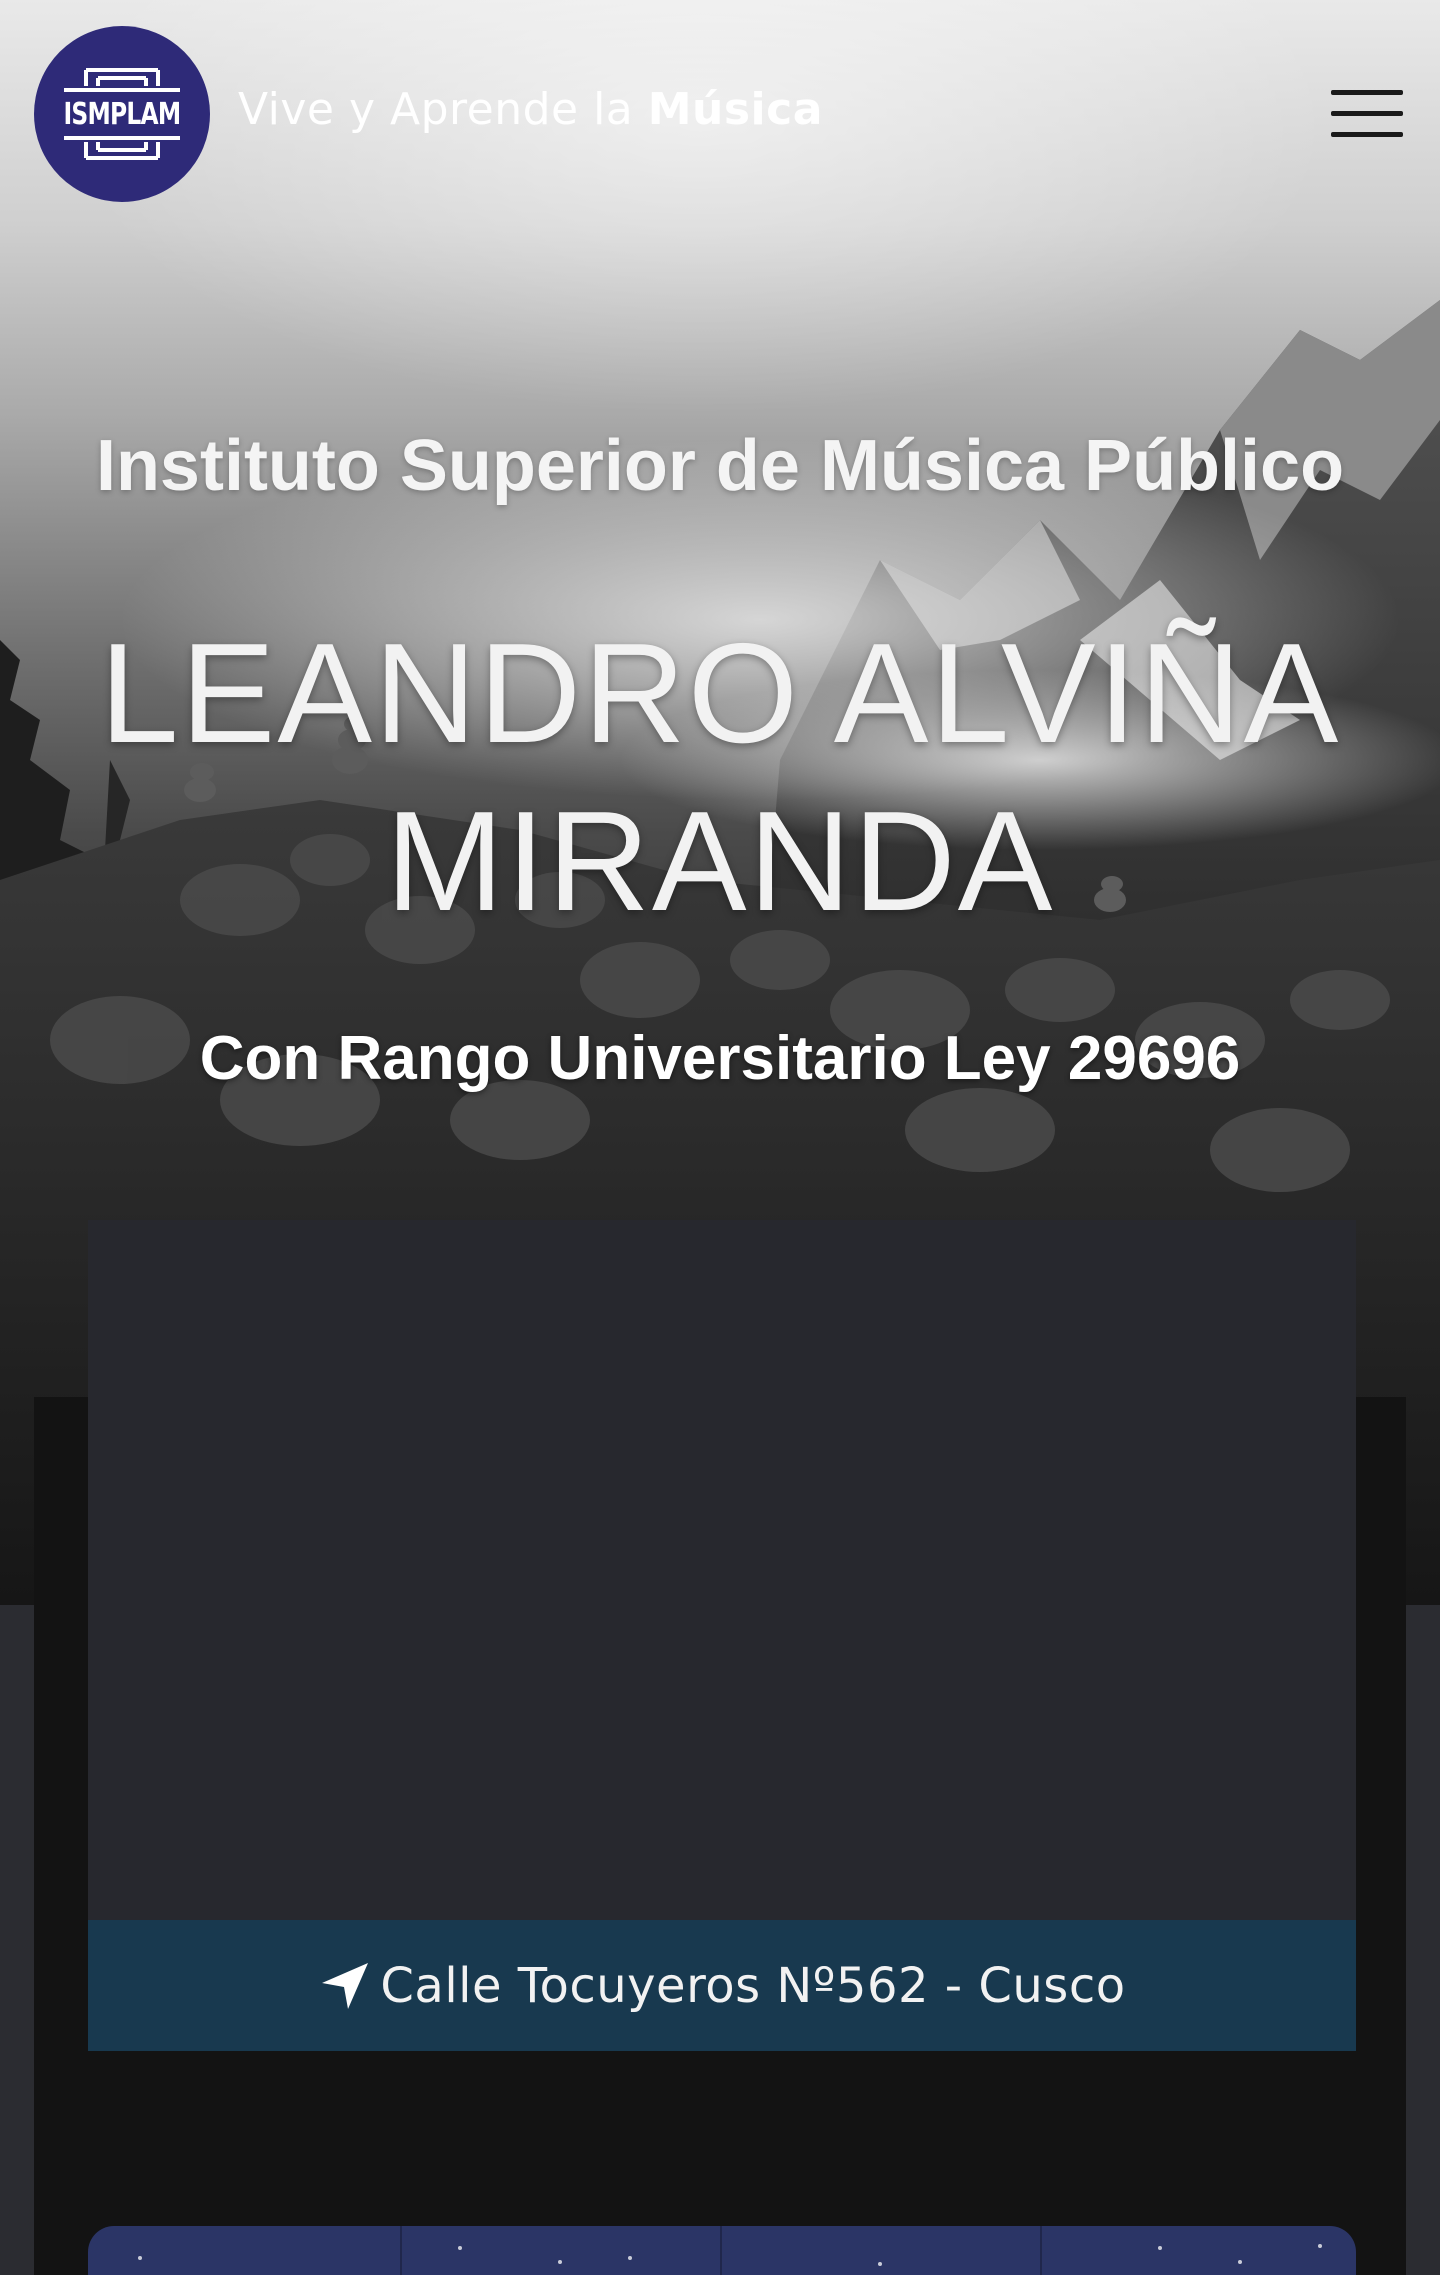 Image resolution: width=1440 pixels, height=2275 pixels. I want to click on institute-title: Instituto Superior de Música Público, so click(720, 466).